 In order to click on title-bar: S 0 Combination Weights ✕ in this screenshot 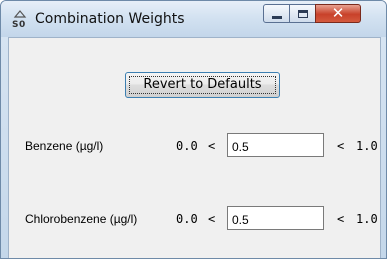, I will do `click(193, 19)`.